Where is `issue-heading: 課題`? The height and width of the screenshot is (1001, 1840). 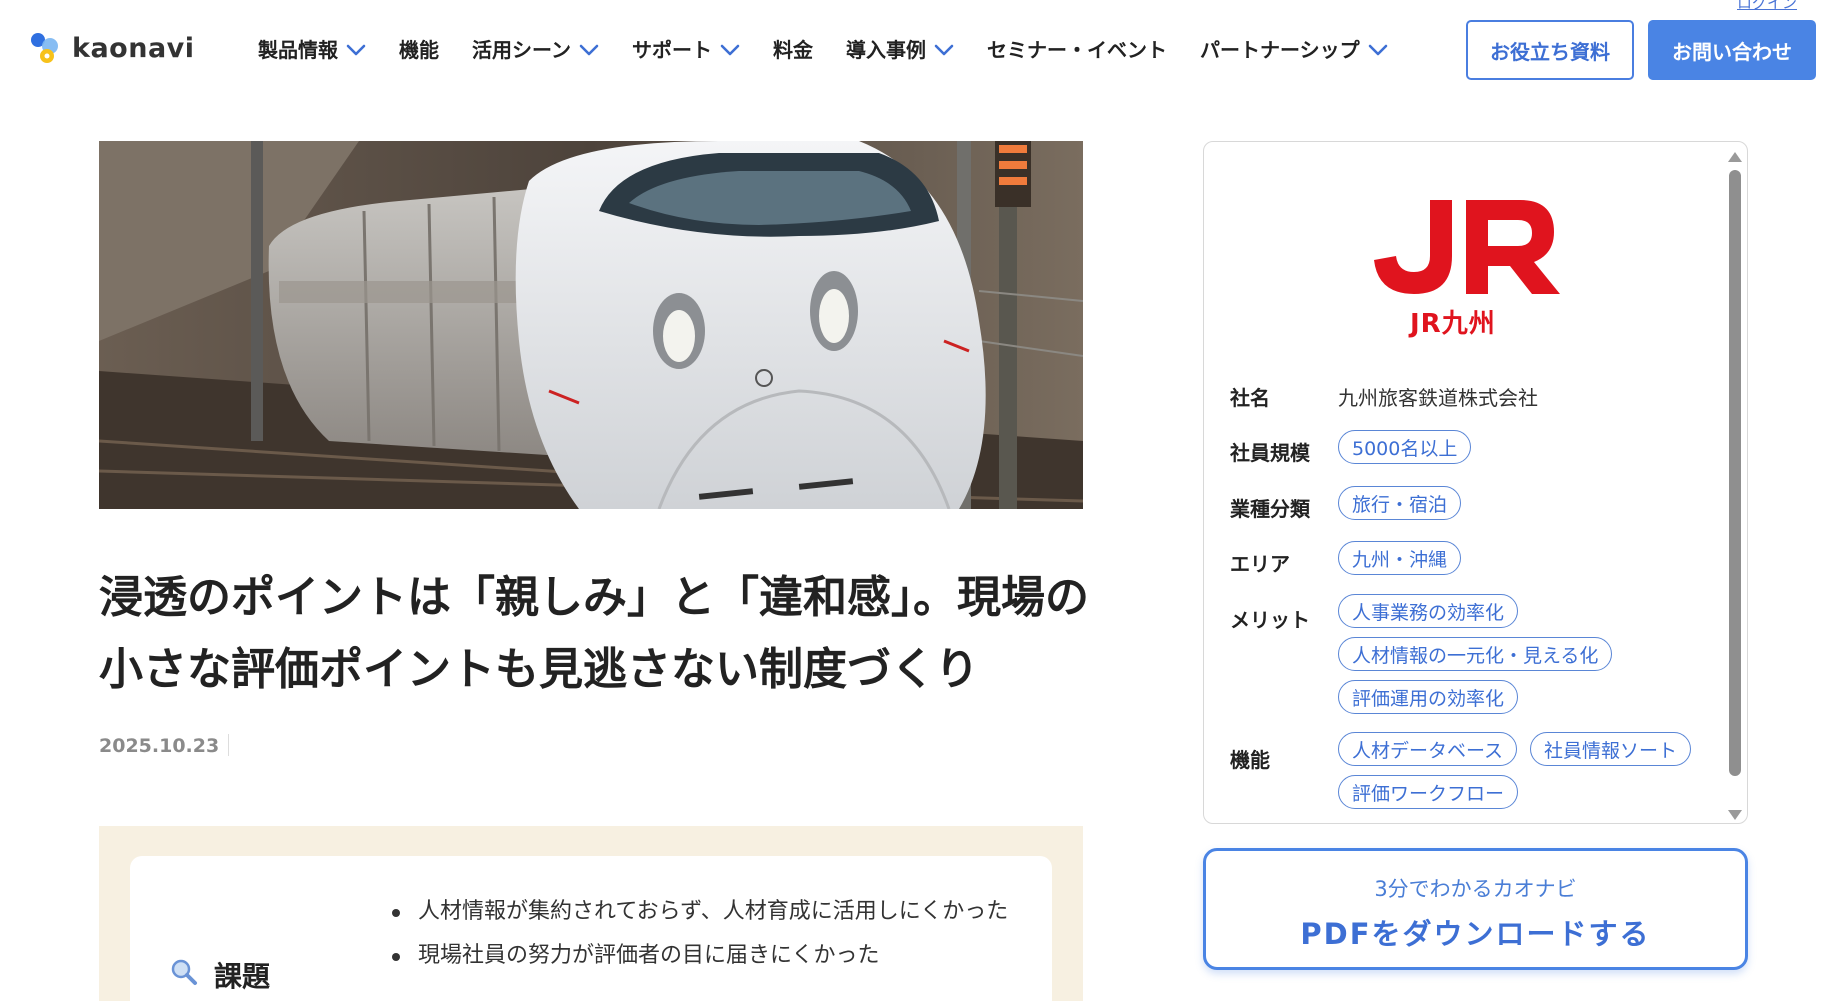 issue-heading: 課題 is located at coordinates (220, 975).